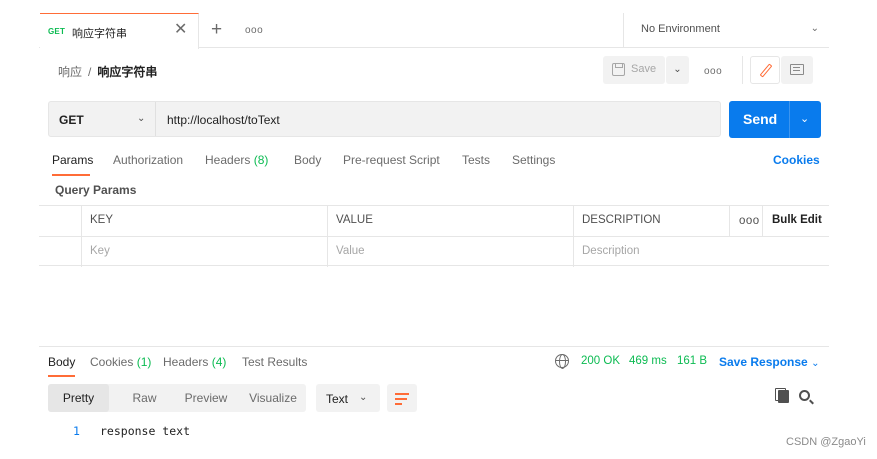 The width and height of the screenshot is (877, 459). Describe the element at coordinates (450, 221) in the screenshot. I see `column-value: VALUE` at that location.